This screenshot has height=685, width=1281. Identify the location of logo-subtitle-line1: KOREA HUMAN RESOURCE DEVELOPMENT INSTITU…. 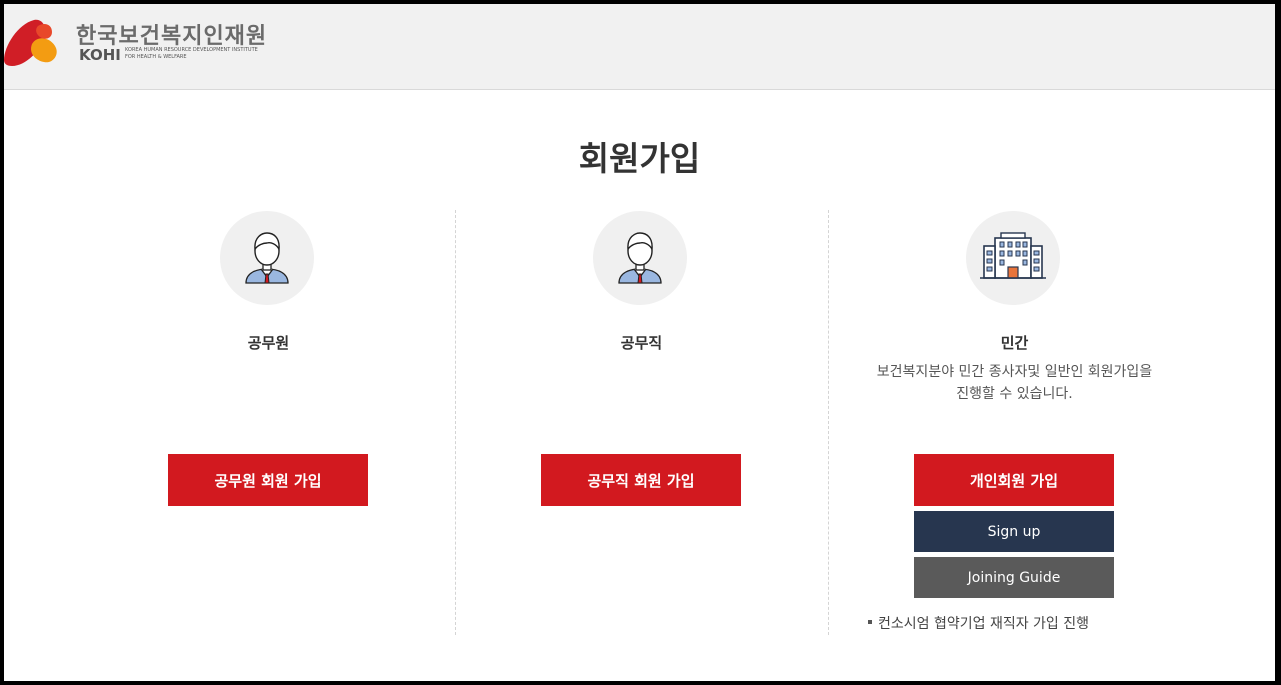
(191, 50).